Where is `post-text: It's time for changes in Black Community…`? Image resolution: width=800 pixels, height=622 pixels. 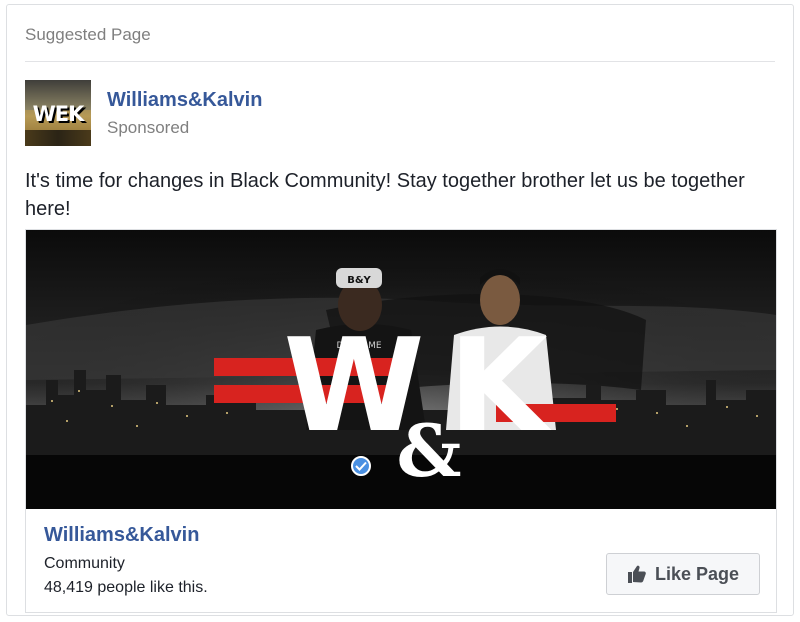 post-text: It's time for changes in Black Community… is located at coordinates (385, 195).